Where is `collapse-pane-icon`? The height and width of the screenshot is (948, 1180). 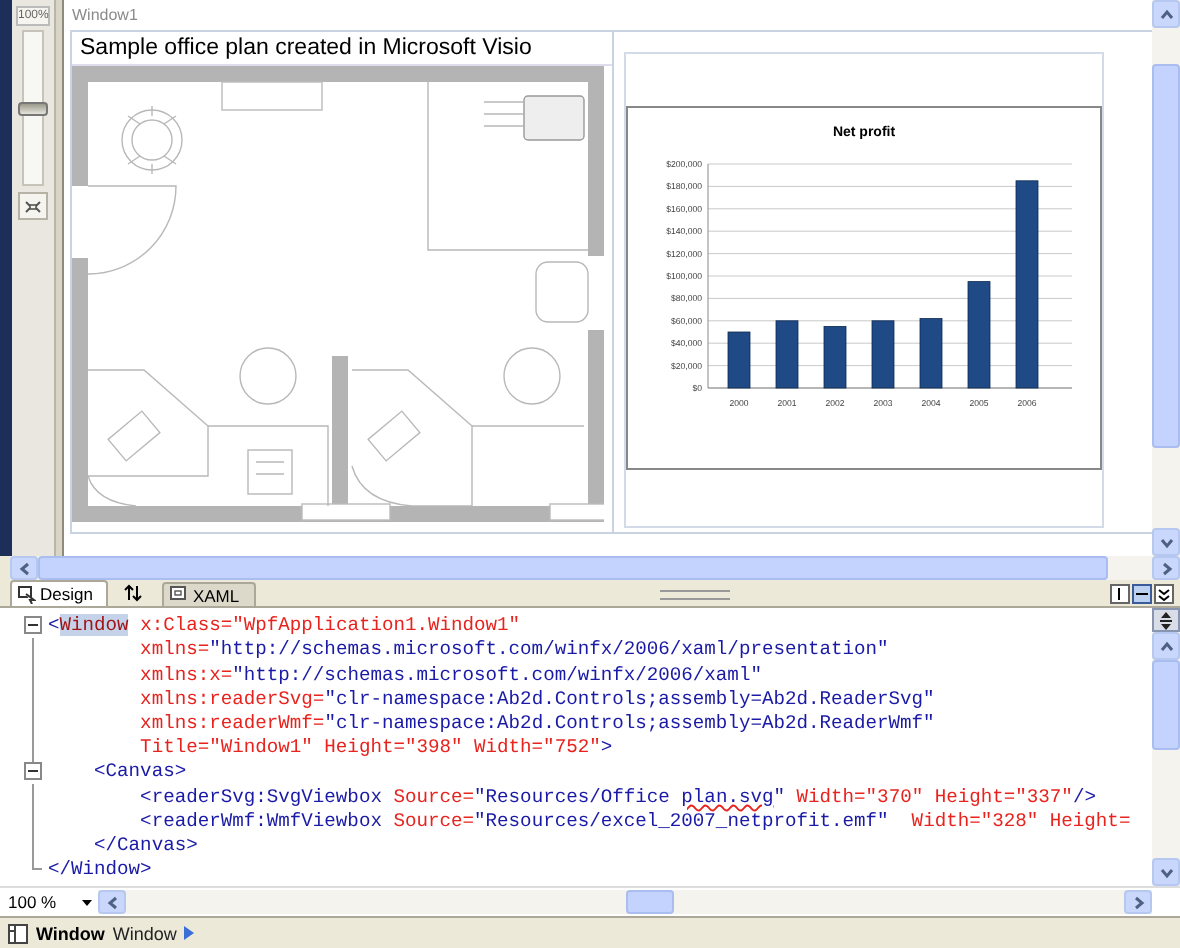
collapse-pane-icon is located at coordinates (1164, 593).